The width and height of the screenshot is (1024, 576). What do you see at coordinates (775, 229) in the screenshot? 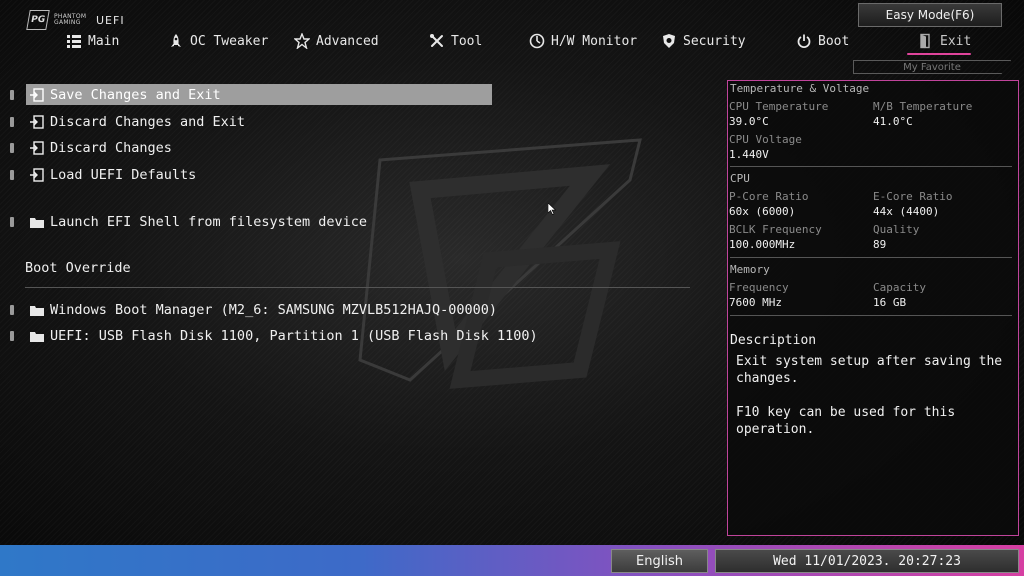
I see `bclk-frequency-label: BCLK Frequency` at bounding box center [775, 229].